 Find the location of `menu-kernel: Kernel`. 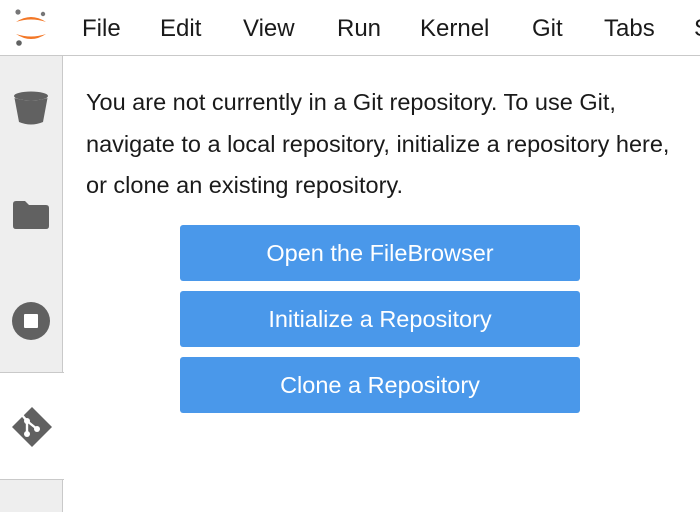

menu-kernel: Kernel is located at coordinates (454, 29).